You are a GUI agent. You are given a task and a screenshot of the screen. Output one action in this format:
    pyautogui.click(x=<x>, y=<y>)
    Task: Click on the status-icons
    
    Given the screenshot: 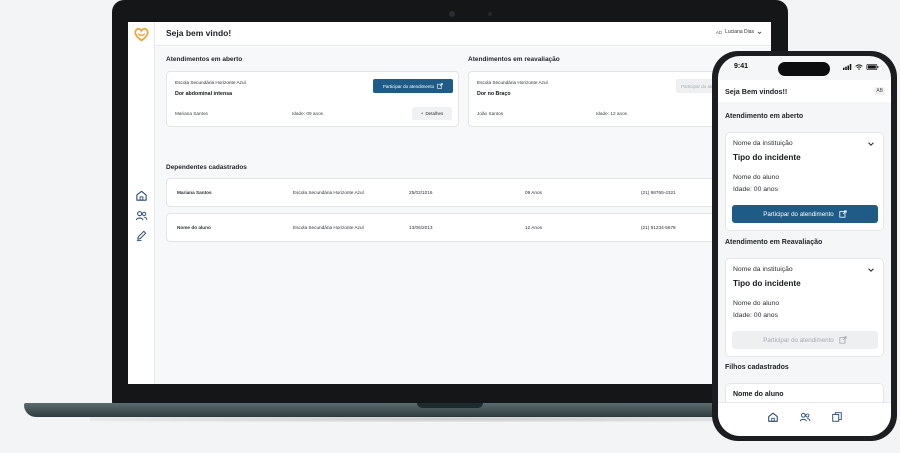 What is the action you would take?
    pyautogui.click(x=861, y=67)
    